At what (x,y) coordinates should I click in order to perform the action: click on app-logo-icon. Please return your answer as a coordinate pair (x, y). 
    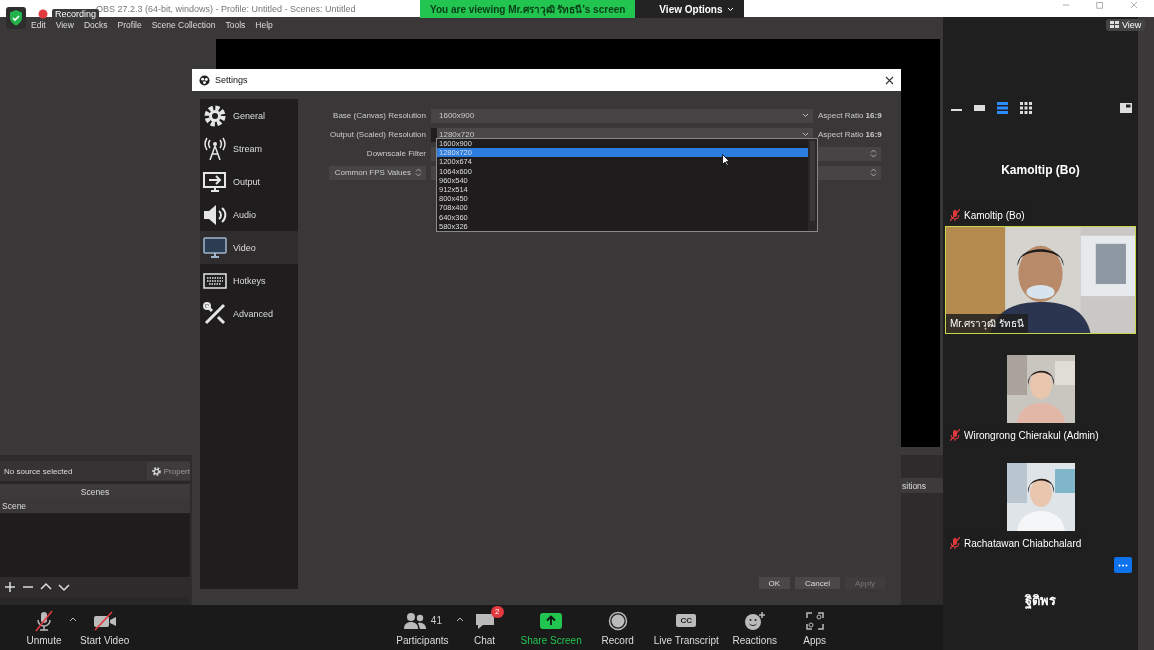
    Looking at the image, I should click on (204, 80).